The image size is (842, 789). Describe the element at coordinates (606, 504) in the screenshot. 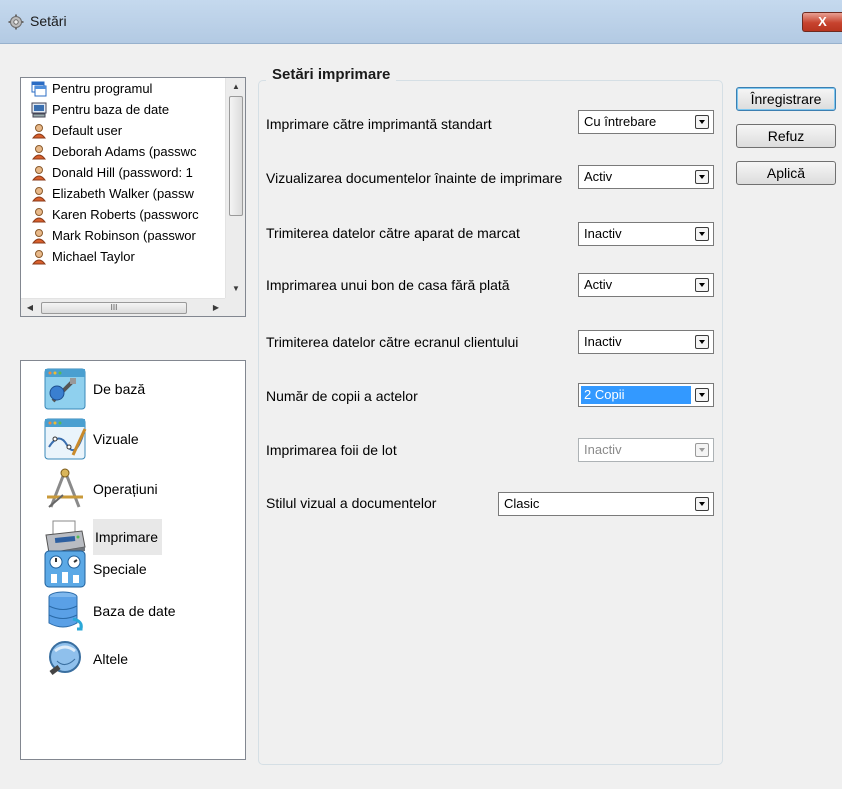

I see `visual-style-select: Clasic` at that location.